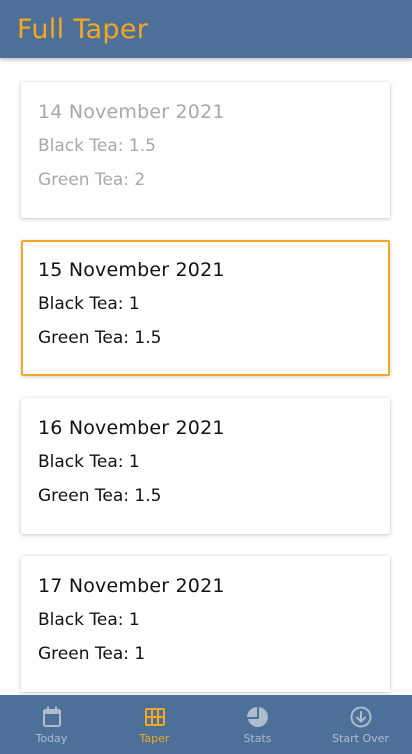 Image resolution: width=412 pixels, height=754 pixels. I want to click on nav-label: Today, so click(51, 738).